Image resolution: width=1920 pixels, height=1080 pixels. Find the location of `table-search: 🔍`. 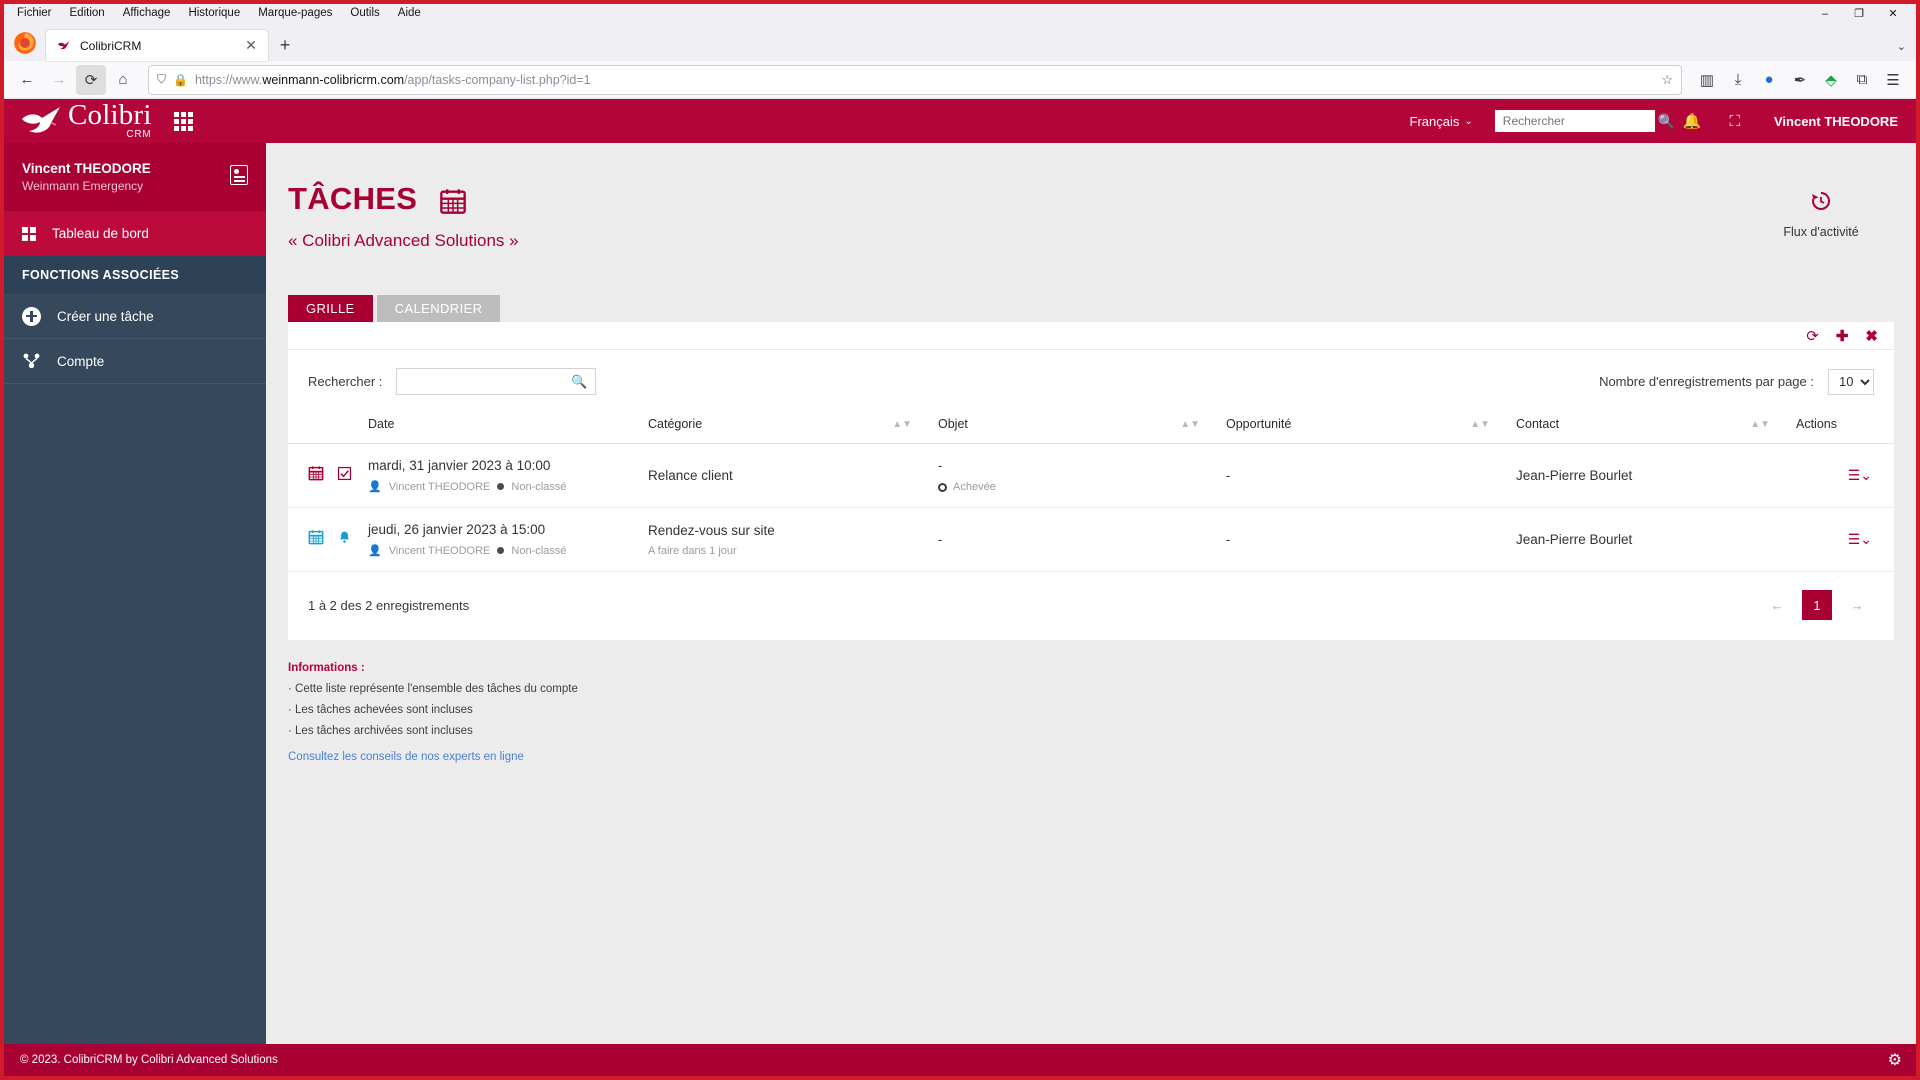

table-search: 🔍 is located at coordinates (496, 381).